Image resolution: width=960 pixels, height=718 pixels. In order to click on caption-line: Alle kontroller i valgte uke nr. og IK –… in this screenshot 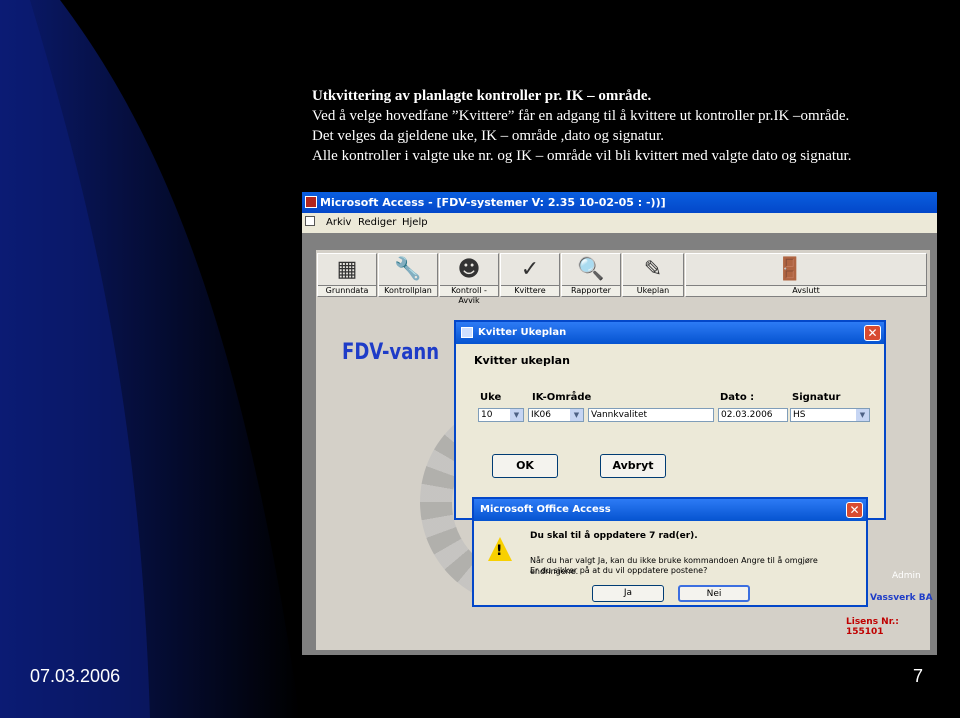, I will do `click(582, 156)`.